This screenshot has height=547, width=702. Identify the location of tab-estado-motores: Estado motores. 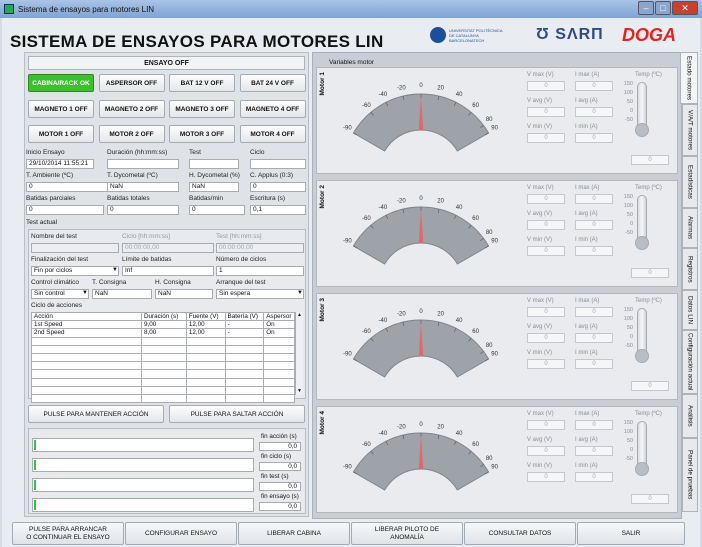
(689, 78).